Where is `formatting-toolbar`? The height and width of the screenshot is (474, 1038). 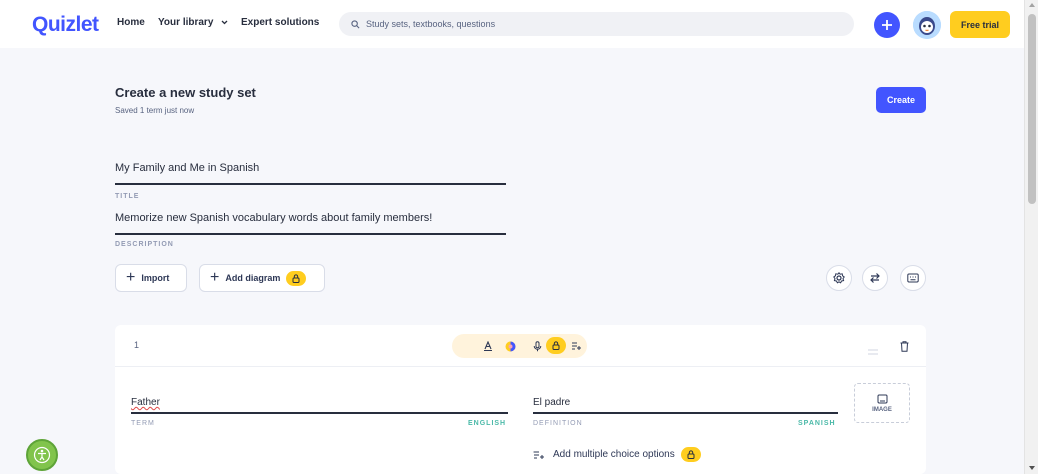 formatting-toolbar is located at coordinates (519, 346).